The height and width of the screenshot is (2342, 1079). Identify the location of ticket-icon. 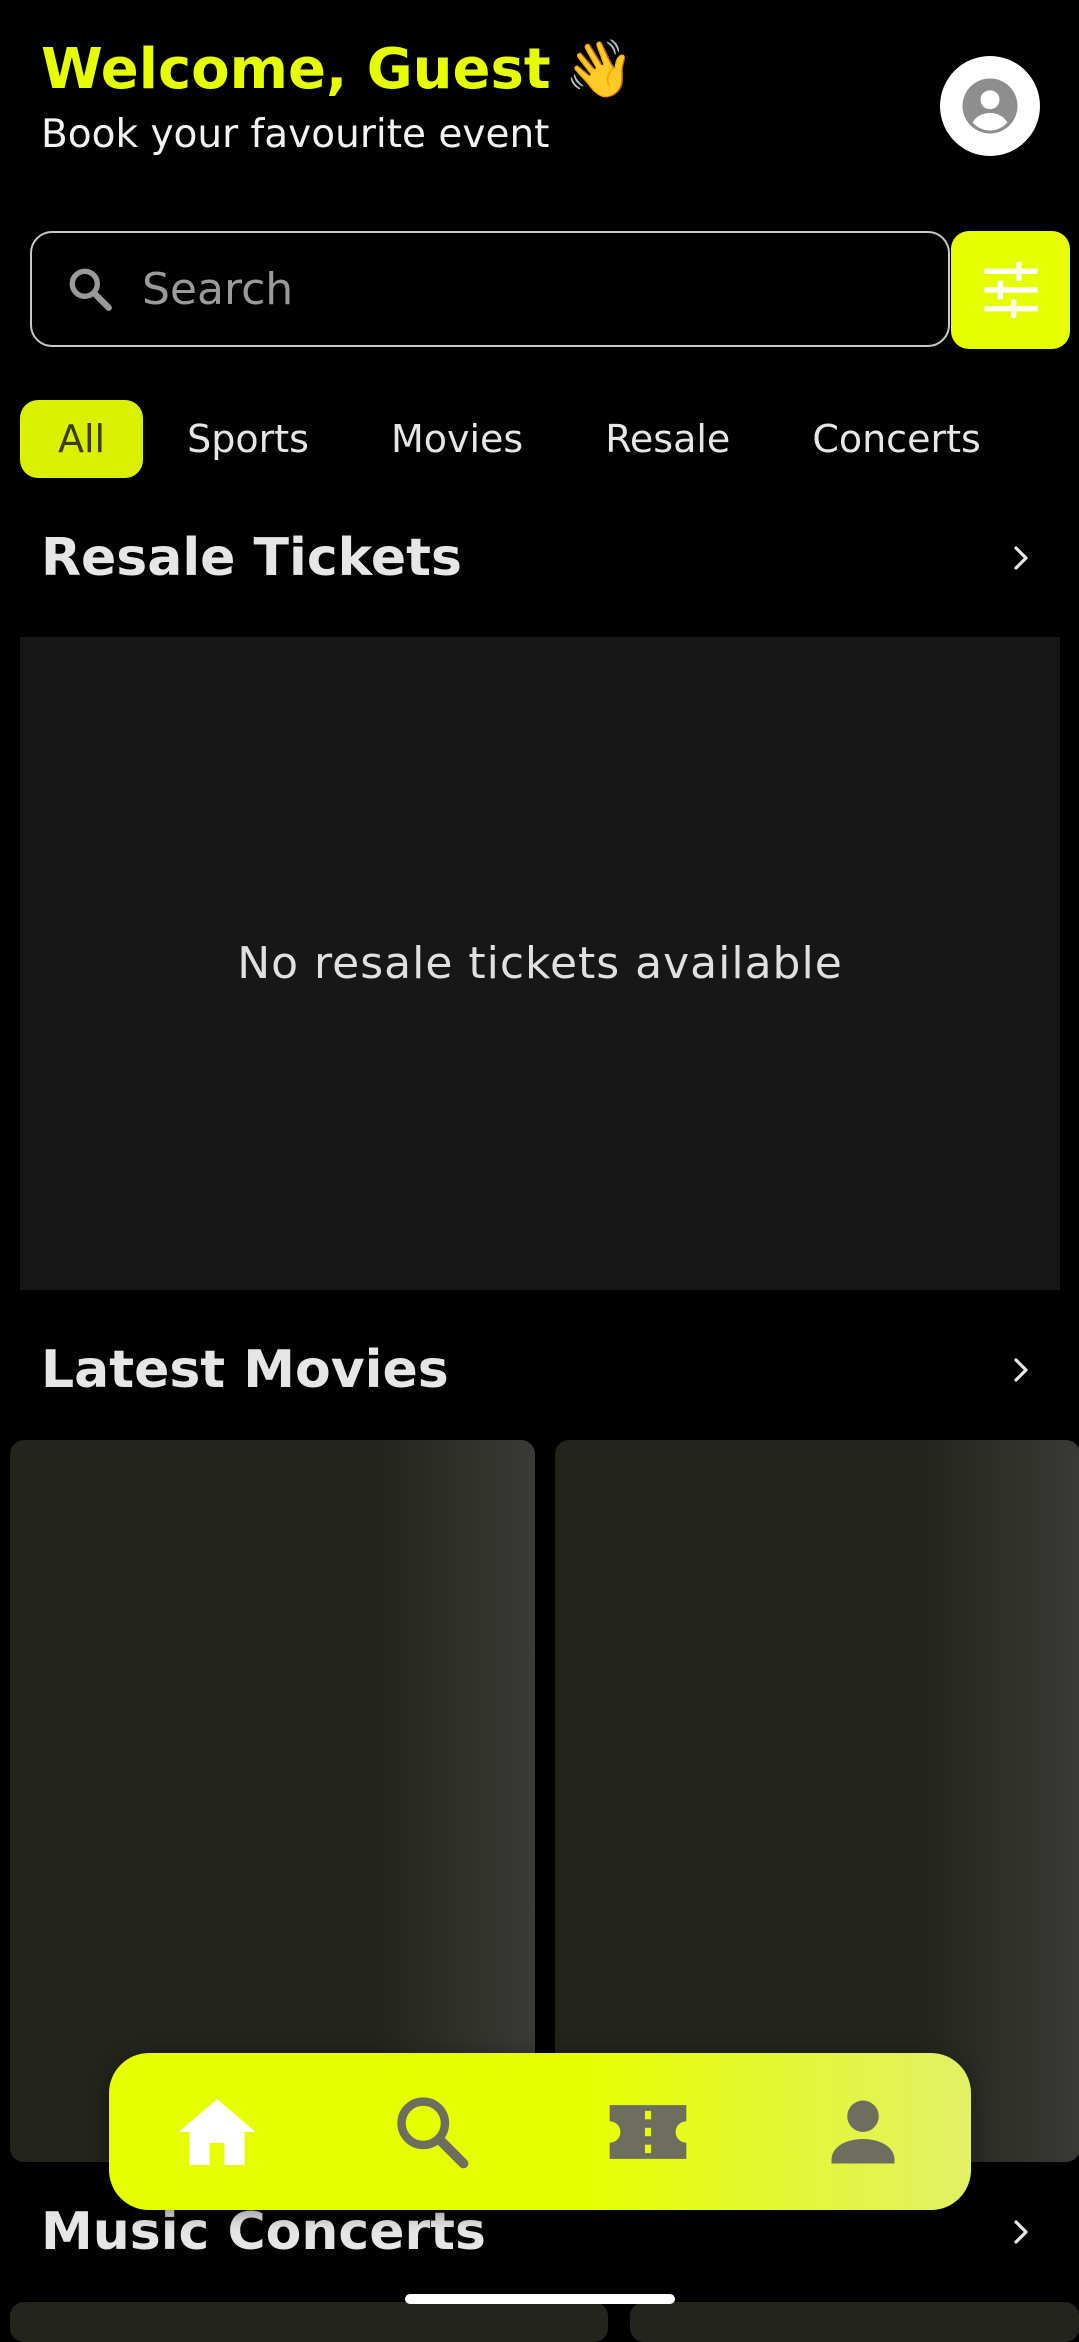
(648, 2131).